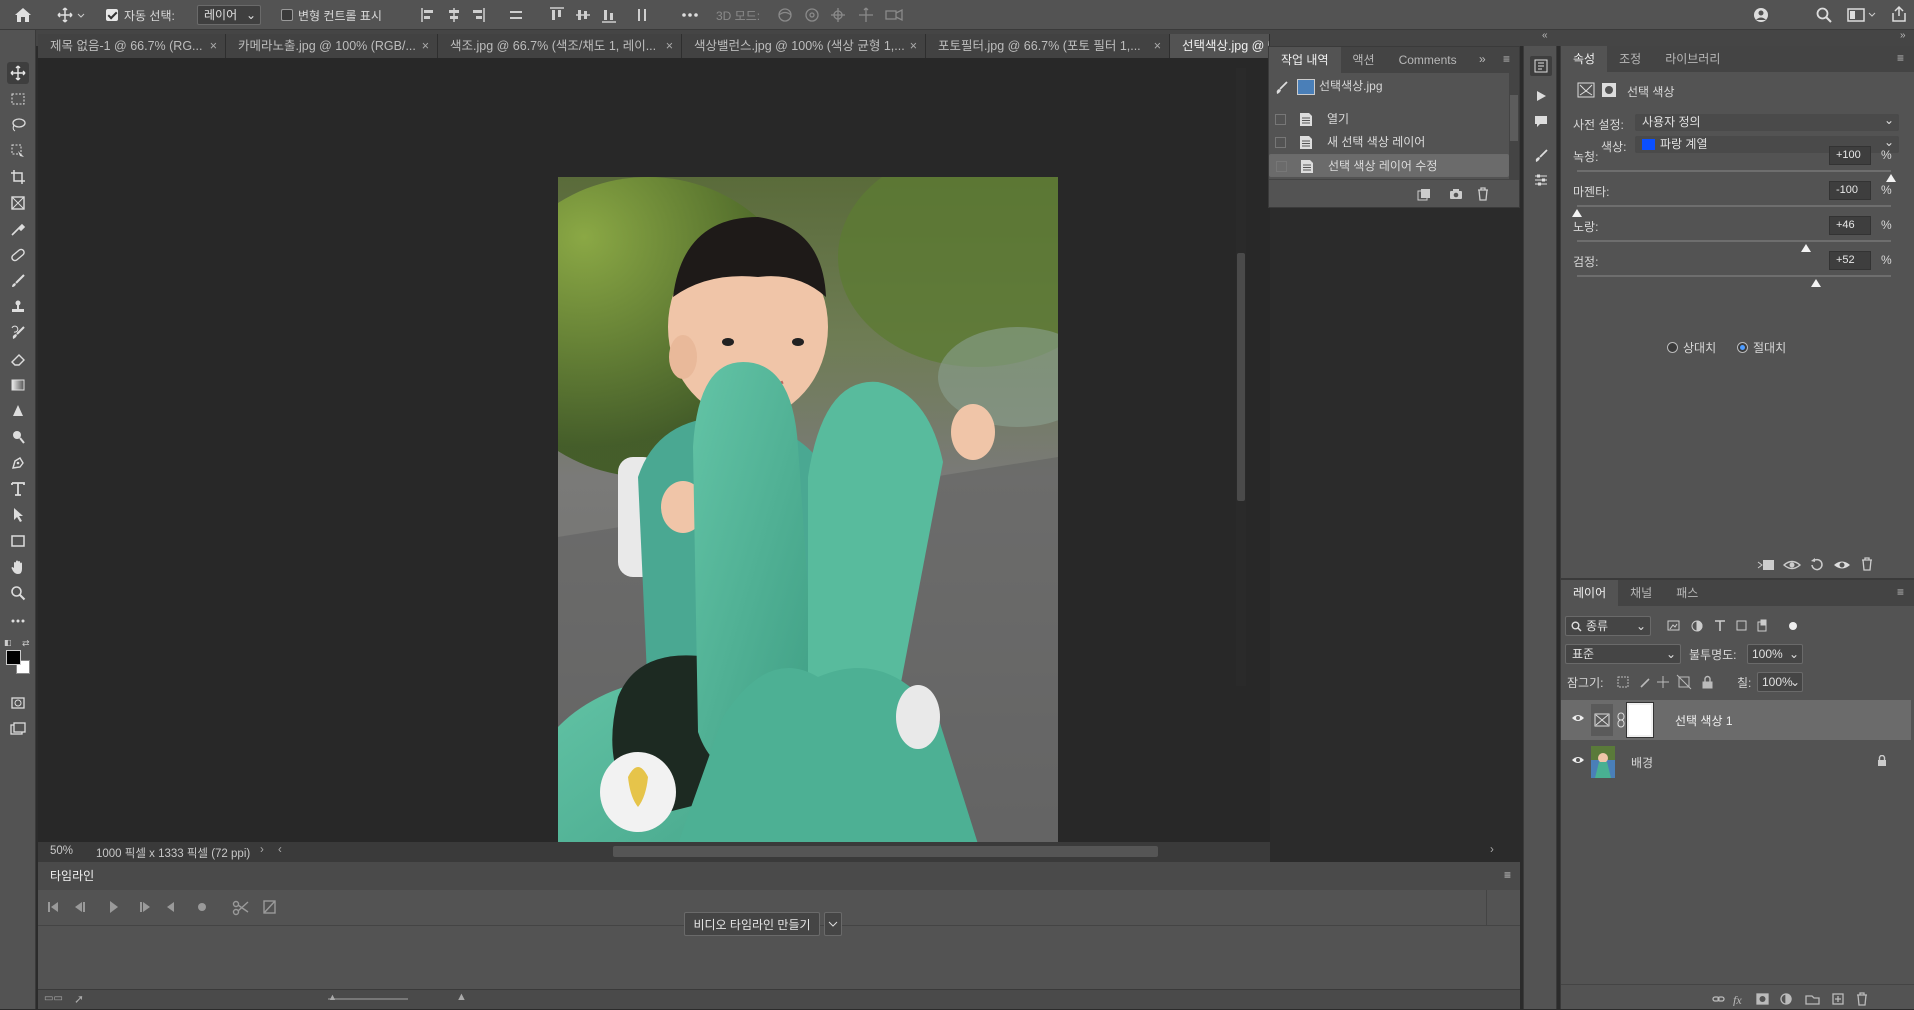 This screenshot has height=1010, width=1914. I want to click on history-item: 열기, so click(1389, 119).